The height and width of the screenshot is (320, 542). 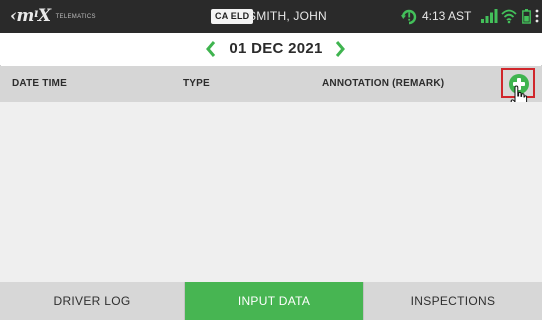 What do you see at coordinates (447, 16) in the screenshot?
I see `clock: 4:13 AST` at bounding box center [447, 16].